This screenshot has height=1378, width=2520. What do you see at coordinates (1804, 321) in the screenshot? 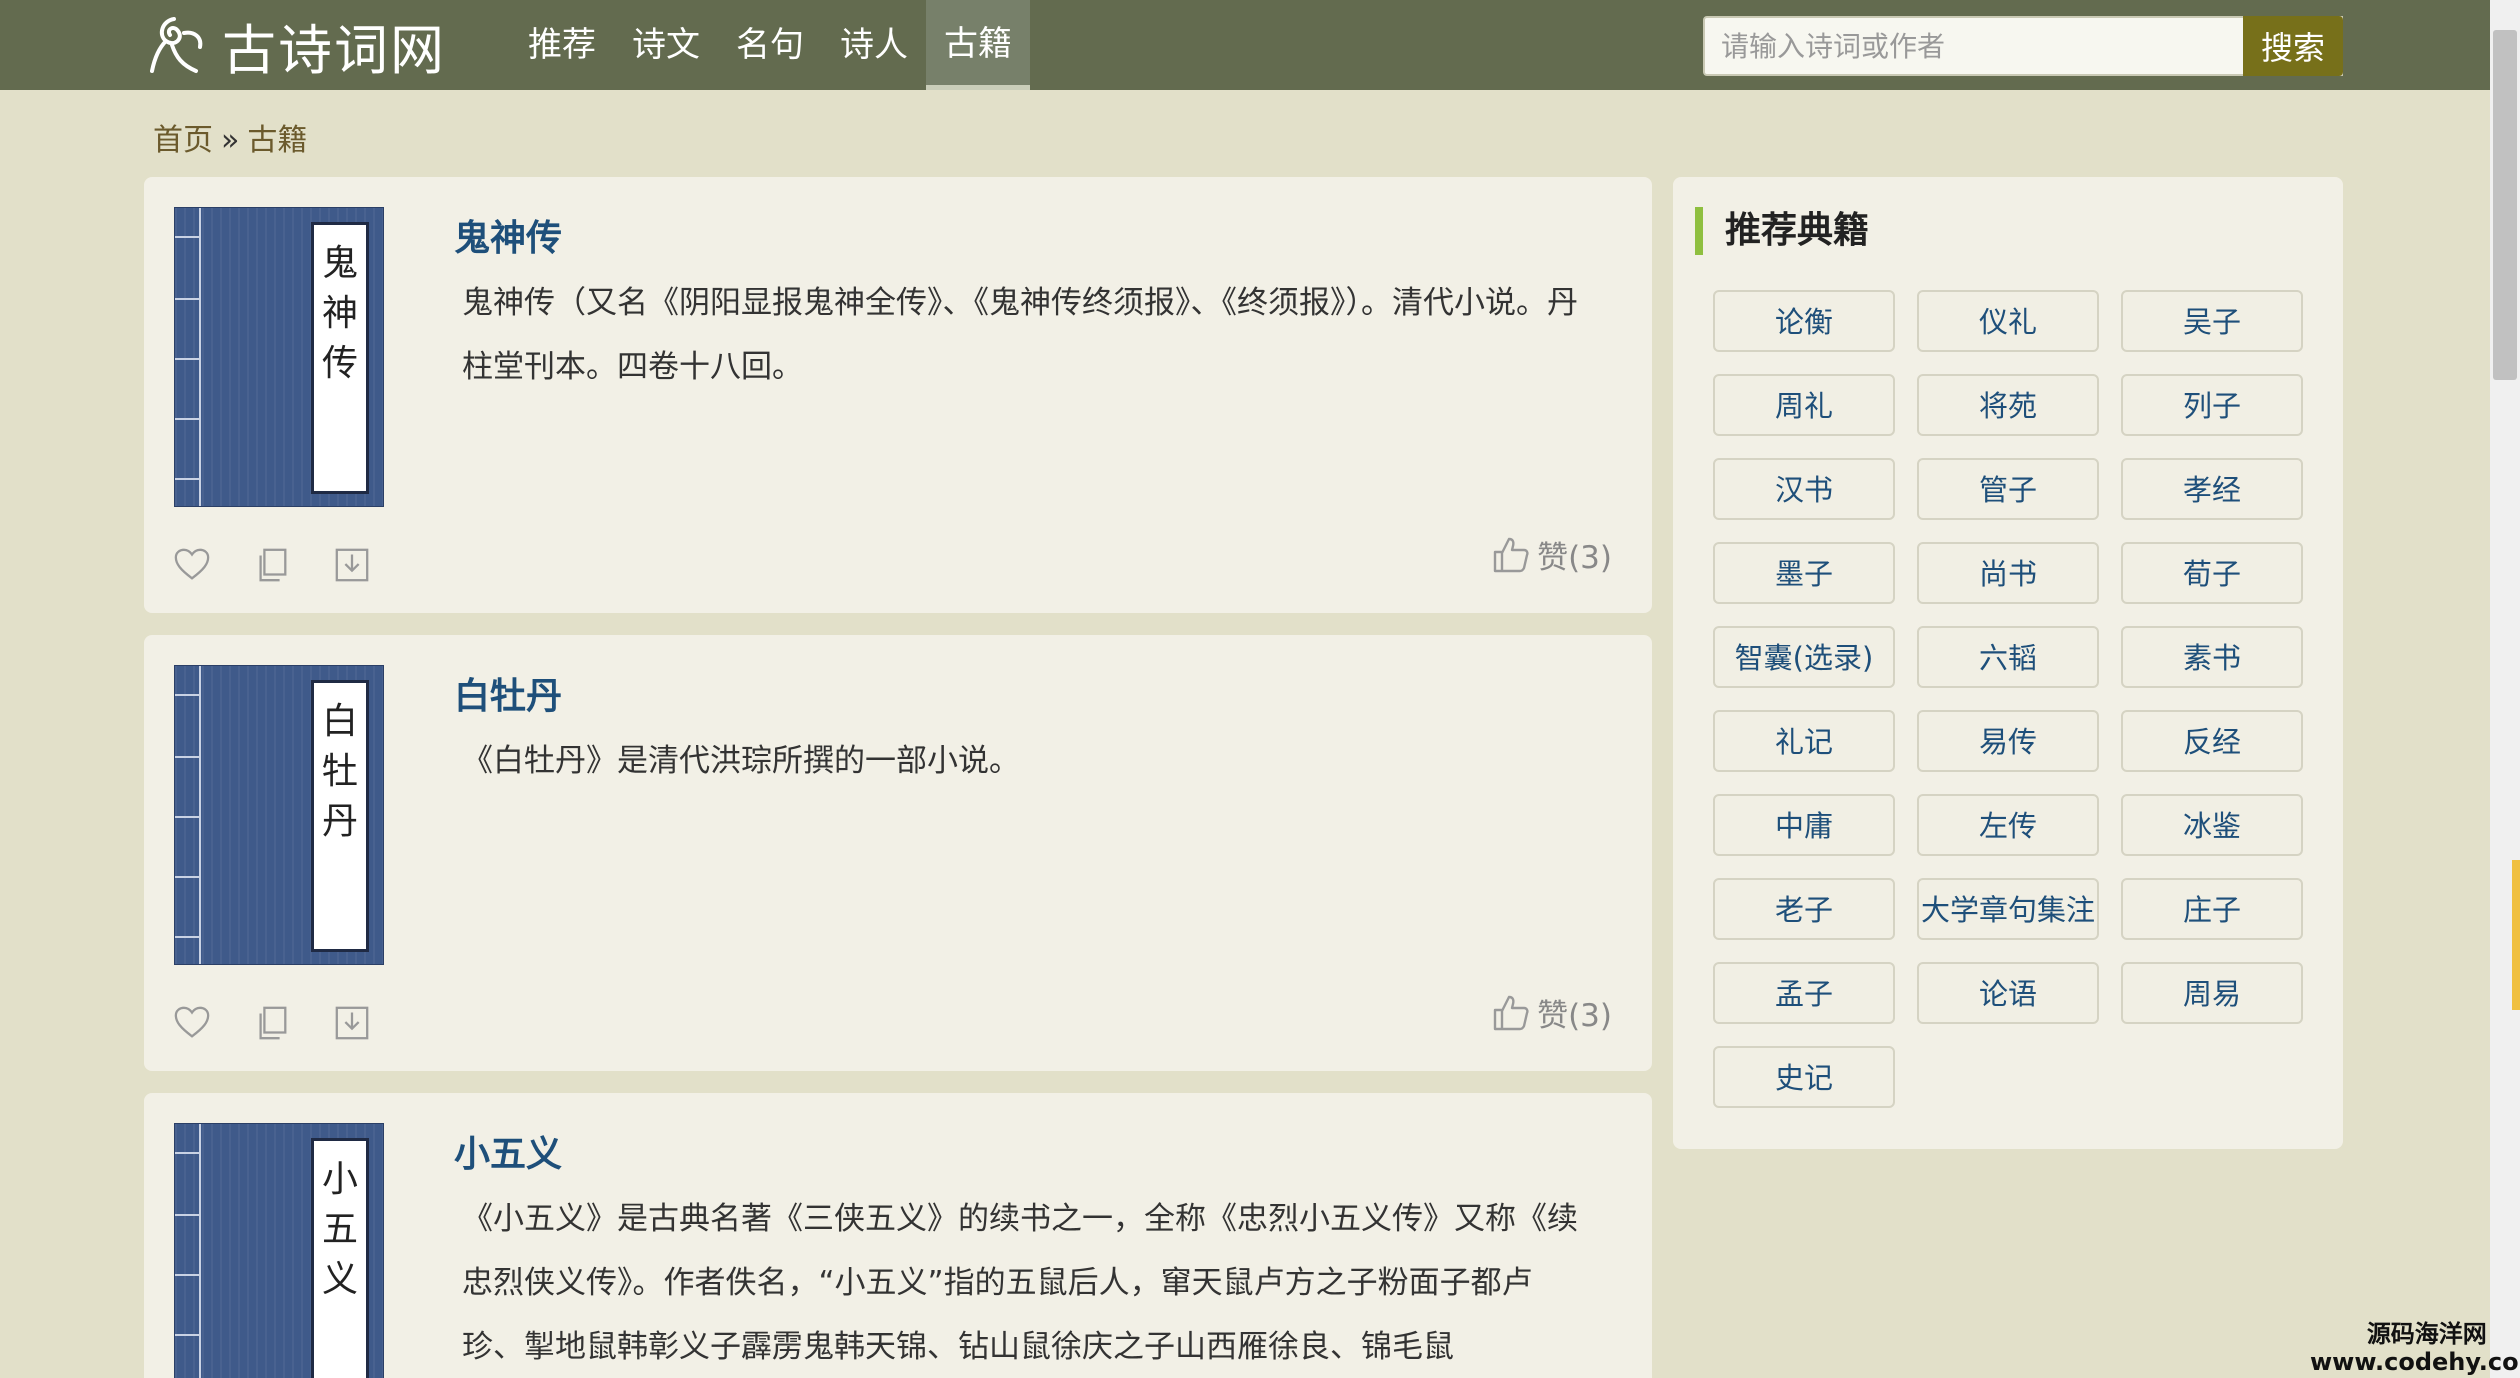
I see `book-tag: 论衡` at bounding box center [1804, 321].